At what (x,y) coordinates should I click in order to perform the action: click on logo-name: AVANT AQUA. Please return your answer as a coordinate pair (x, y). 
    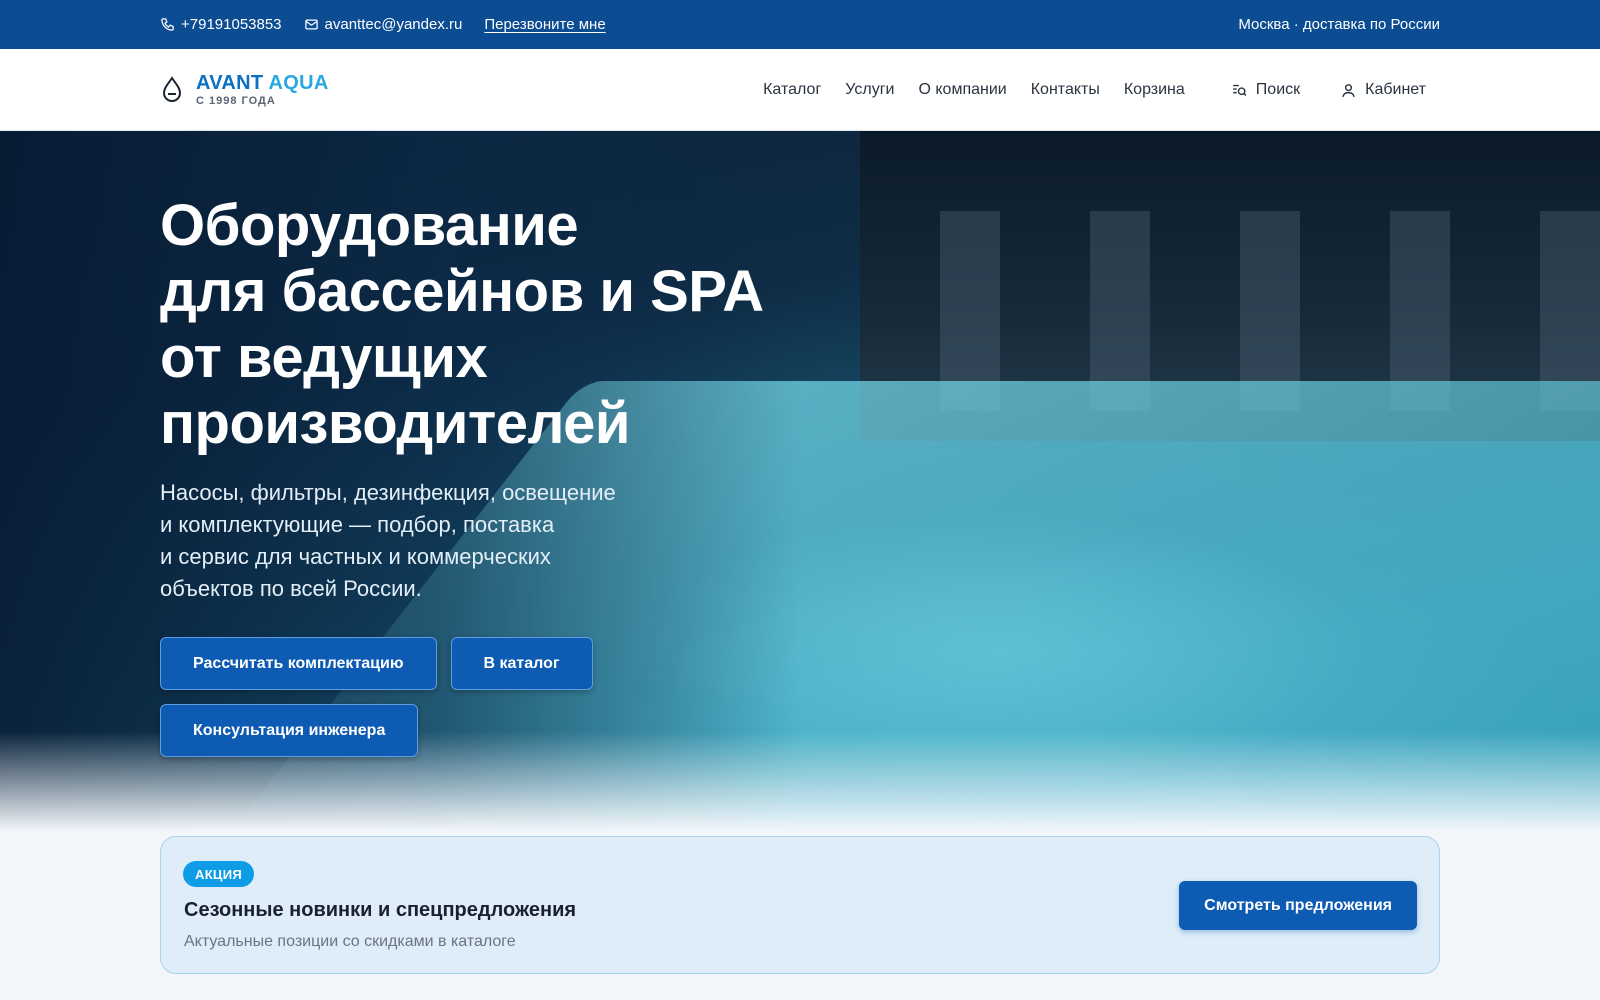
    Looking at the image, I should click on (262, 83).